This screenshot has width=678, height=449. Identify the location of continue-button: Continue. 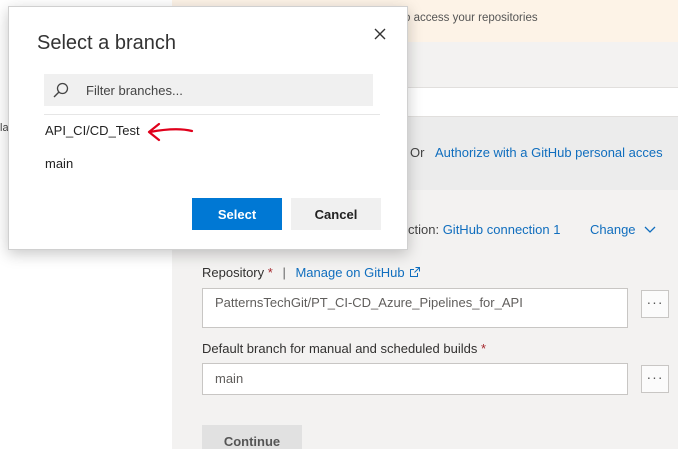
(252, 437).